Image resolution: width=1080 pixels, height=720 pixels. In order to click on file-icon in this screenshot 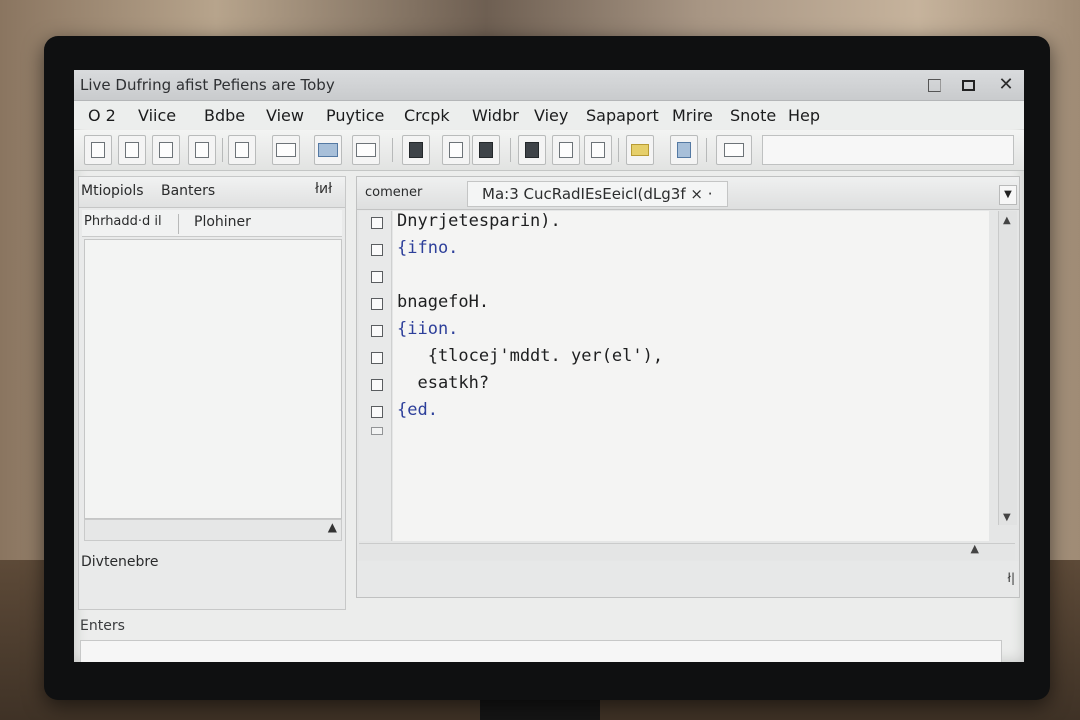, I will do `click(132, 150)`.